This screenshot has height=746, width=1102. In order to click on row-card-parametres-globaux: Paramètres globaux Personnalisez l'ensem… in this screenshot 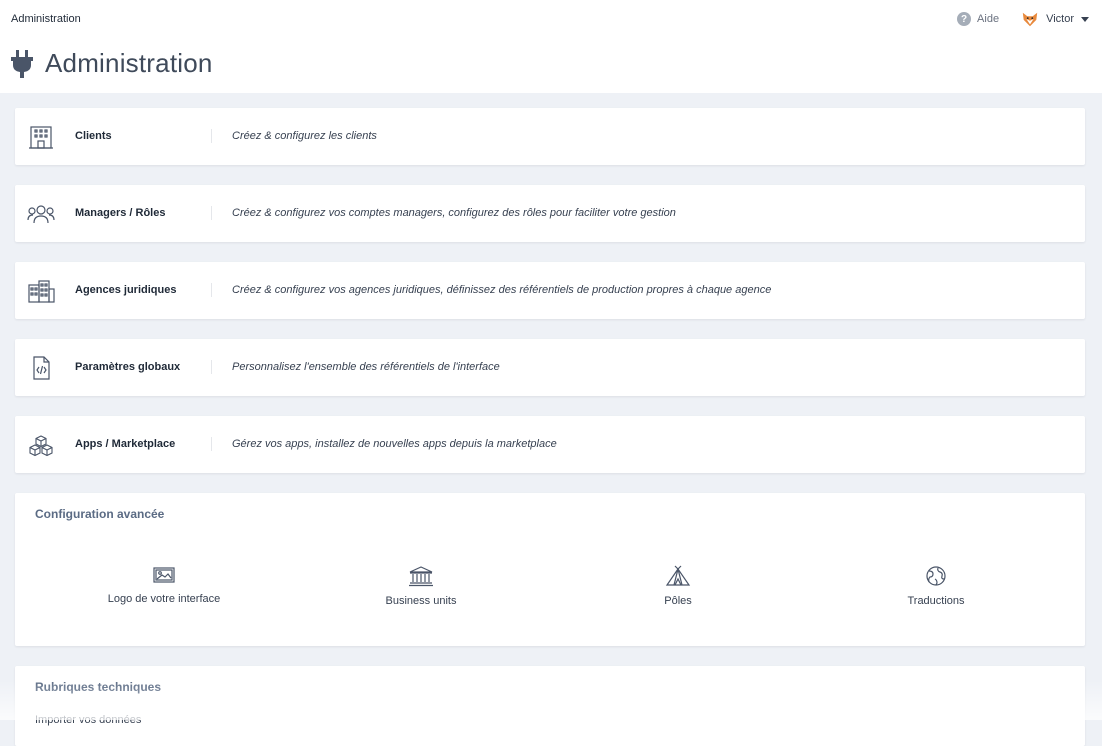, I will do `click(550, 367)`.